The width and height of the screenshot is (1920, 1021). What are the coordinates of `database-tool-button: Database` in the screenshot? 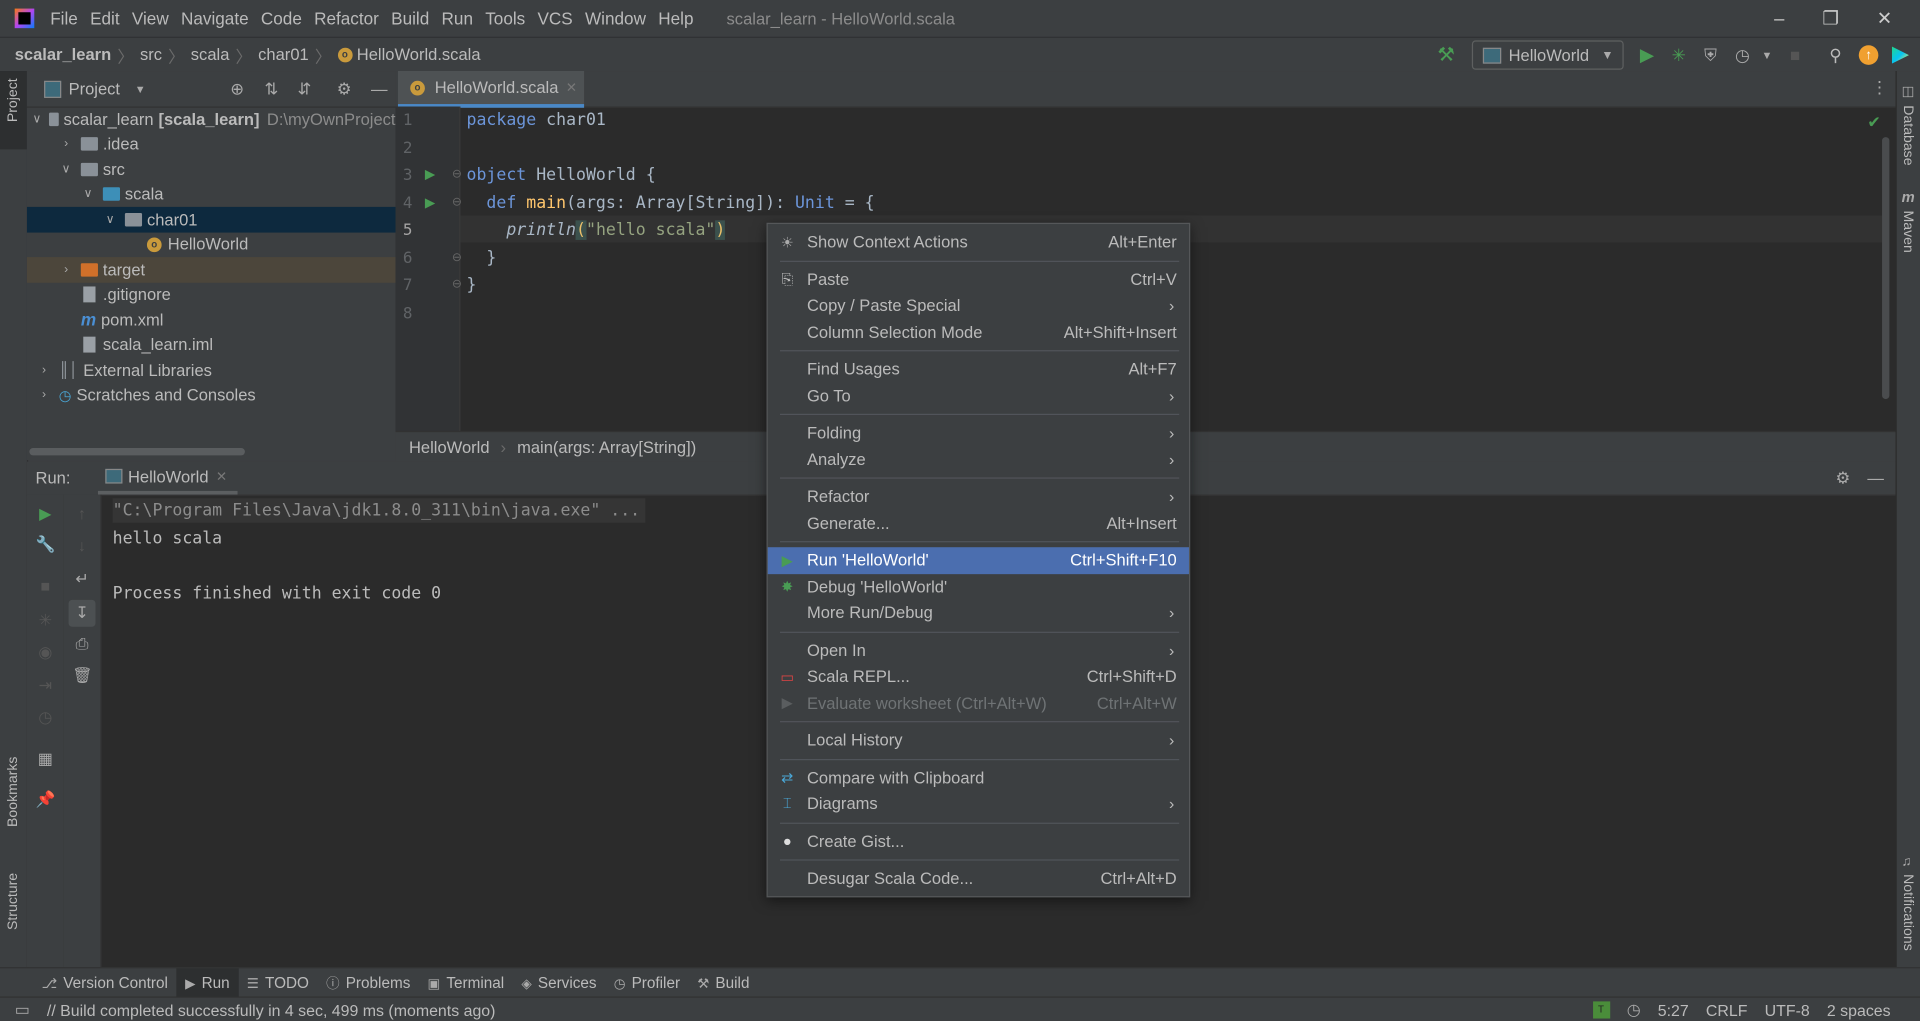 It's located at (1907, 135).